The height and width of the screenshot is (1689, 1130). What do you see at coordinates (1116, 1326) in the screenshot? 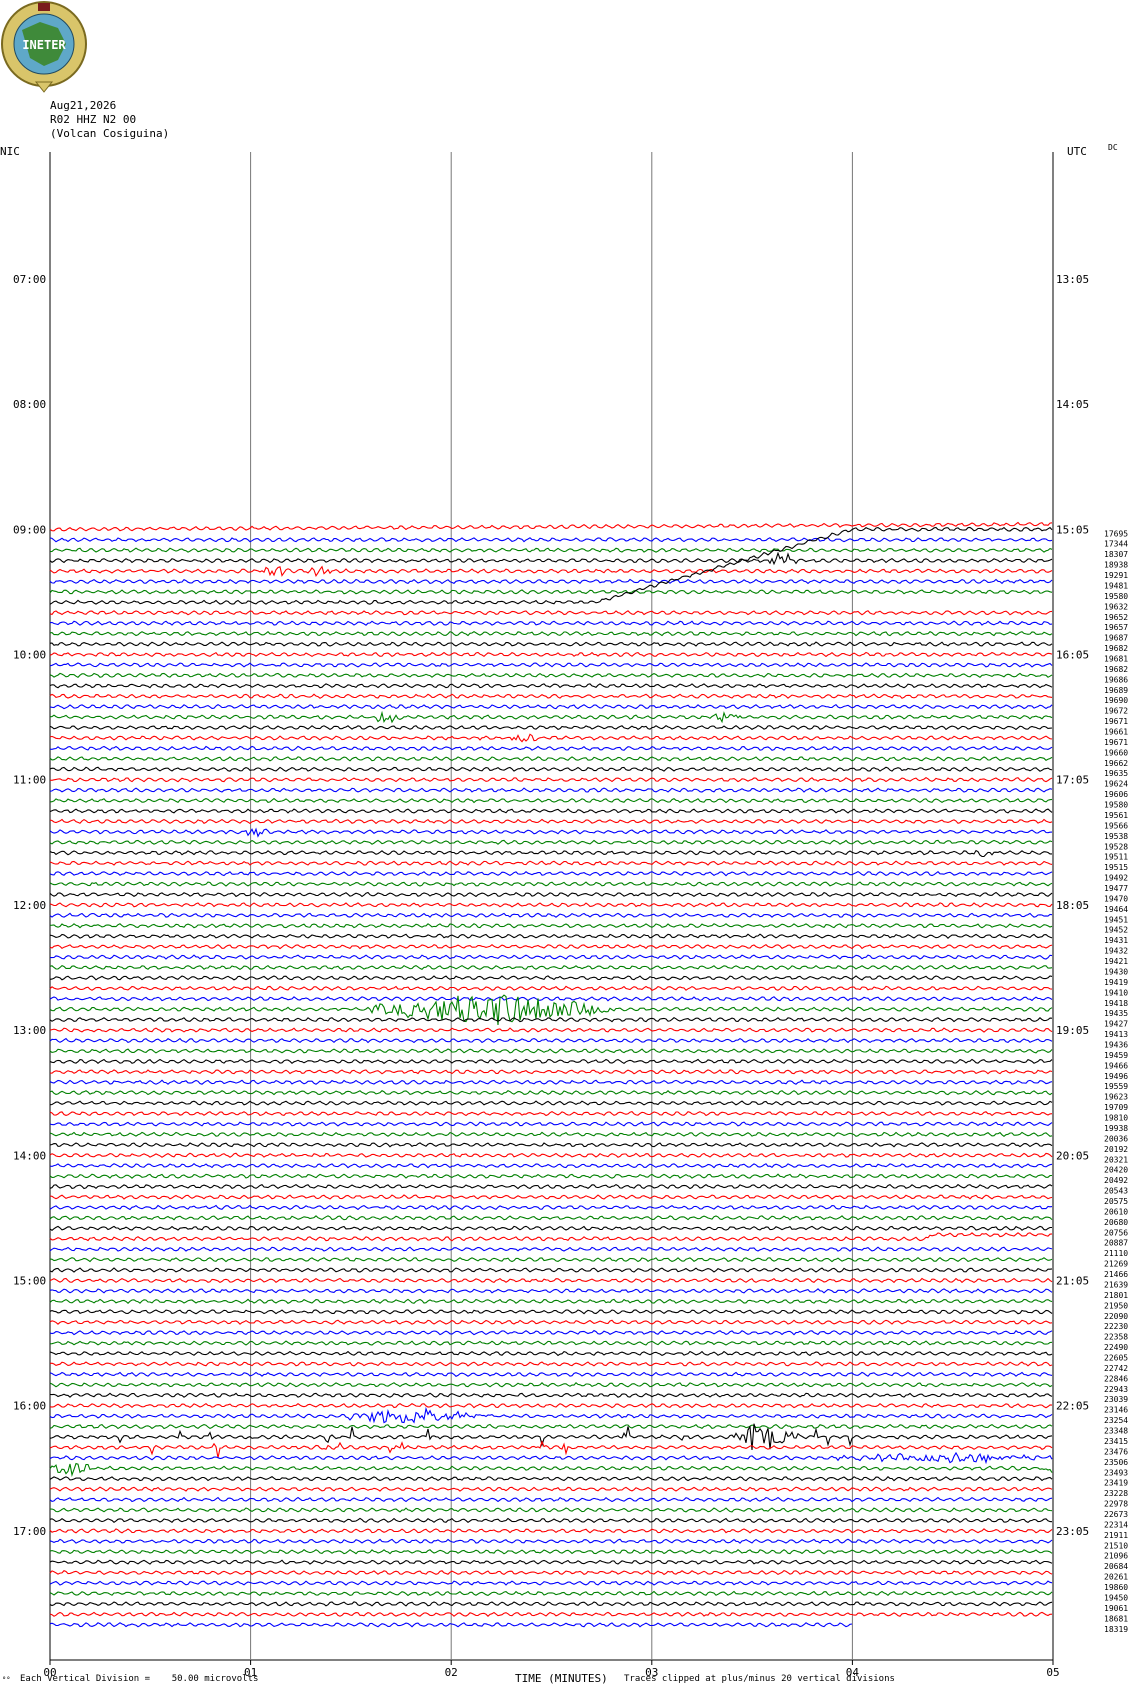
I see `trace-count-label: 22230` at bounding box center [1116, 1326].